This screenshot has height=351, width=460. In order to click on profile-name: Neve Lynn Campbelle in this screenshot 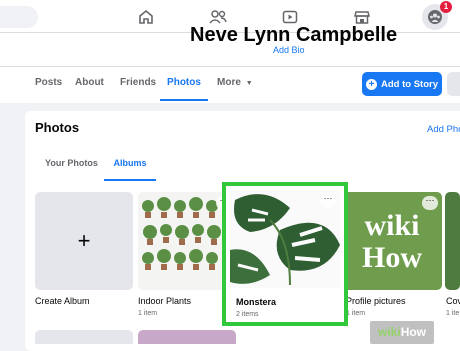, I will do `click(294, 35)`.